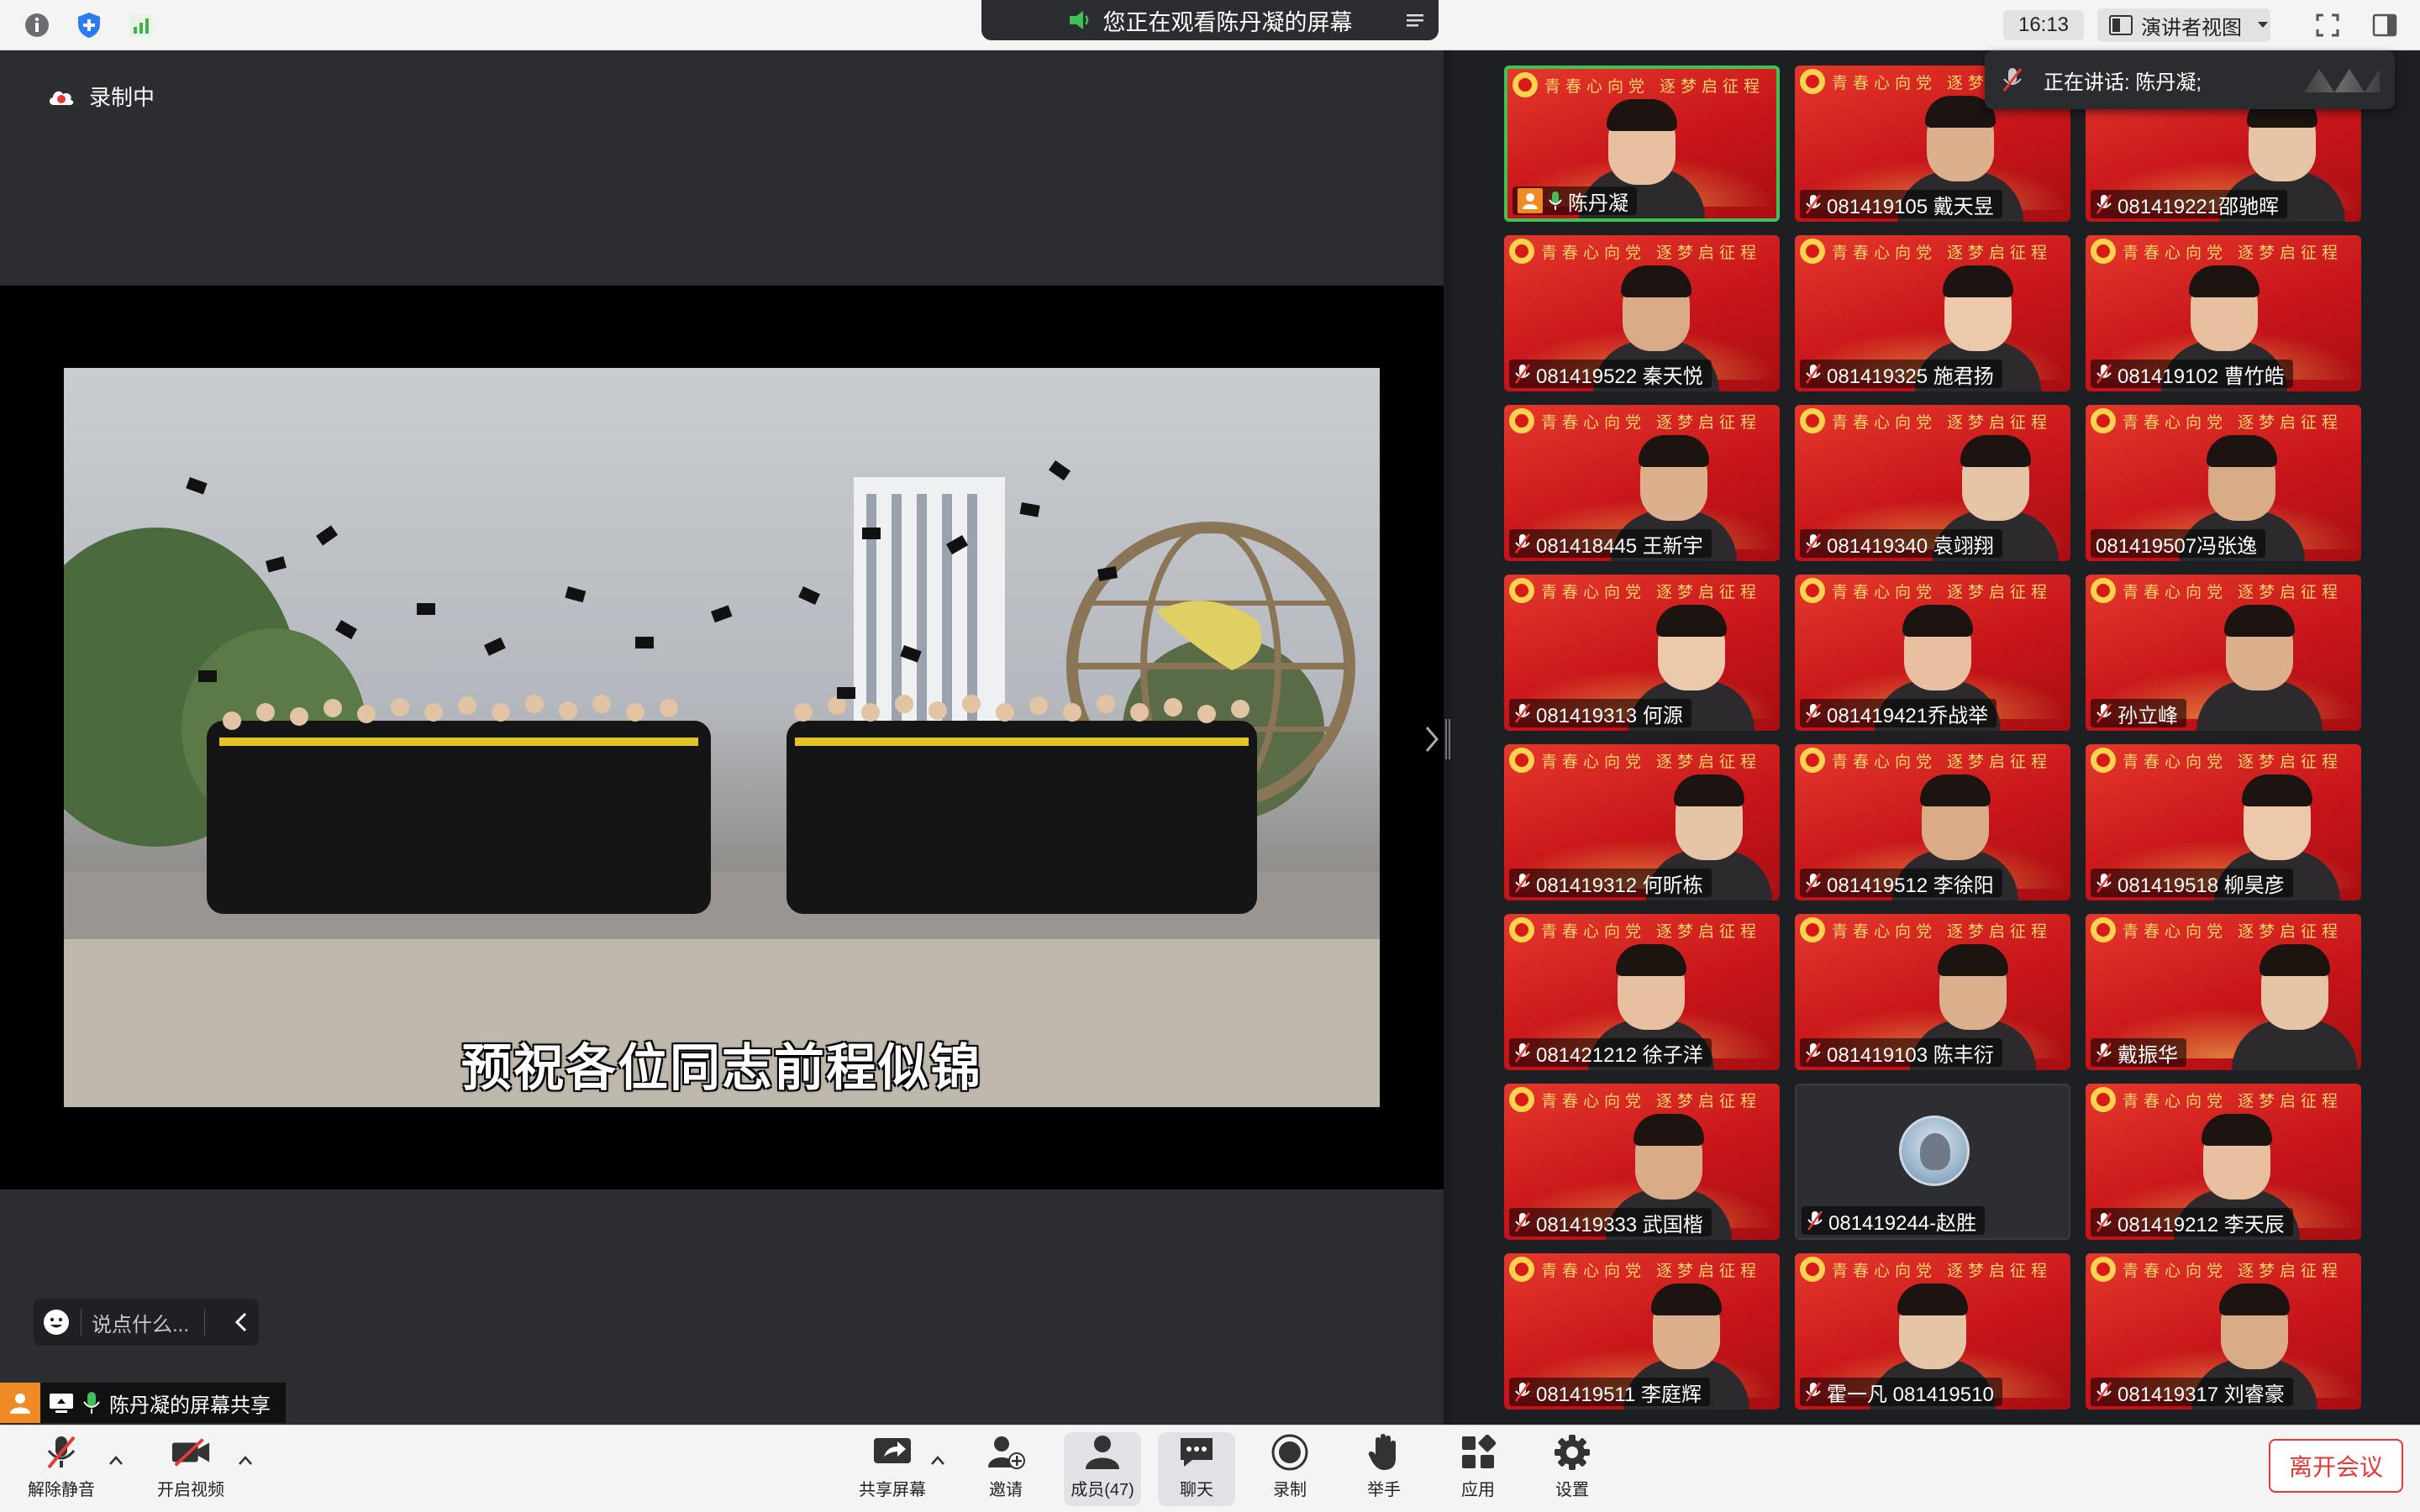 This screenshot has height=1512, width=2420. What do you see at coordinates (1642, 992) in the screenshot?
I see `participant-tile: 青春心向党 逐梦启征程 081421212 徐子洋` at bounding box center [1642, 992].